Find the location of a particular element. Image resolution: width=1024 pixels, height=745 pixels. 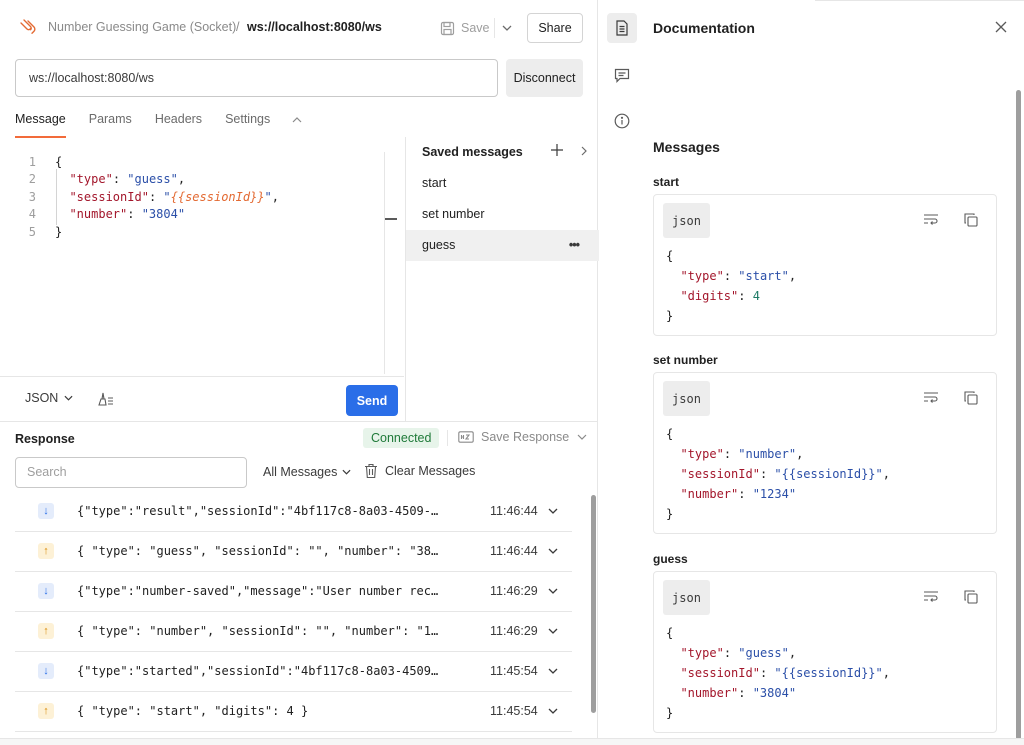

status-badge: Connected is located at coordinates (401, 438).